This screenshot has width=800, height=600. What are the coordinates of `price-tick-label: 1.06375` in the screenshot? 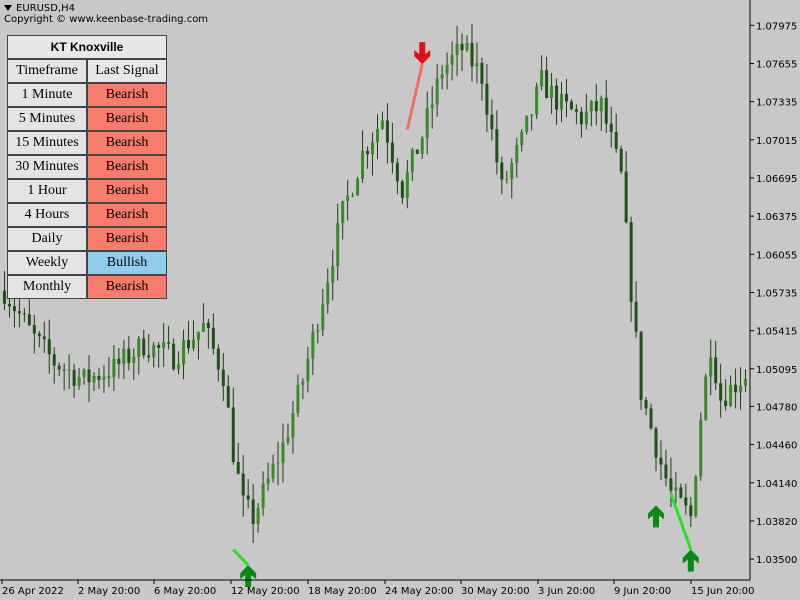 It's located at (776, 217).